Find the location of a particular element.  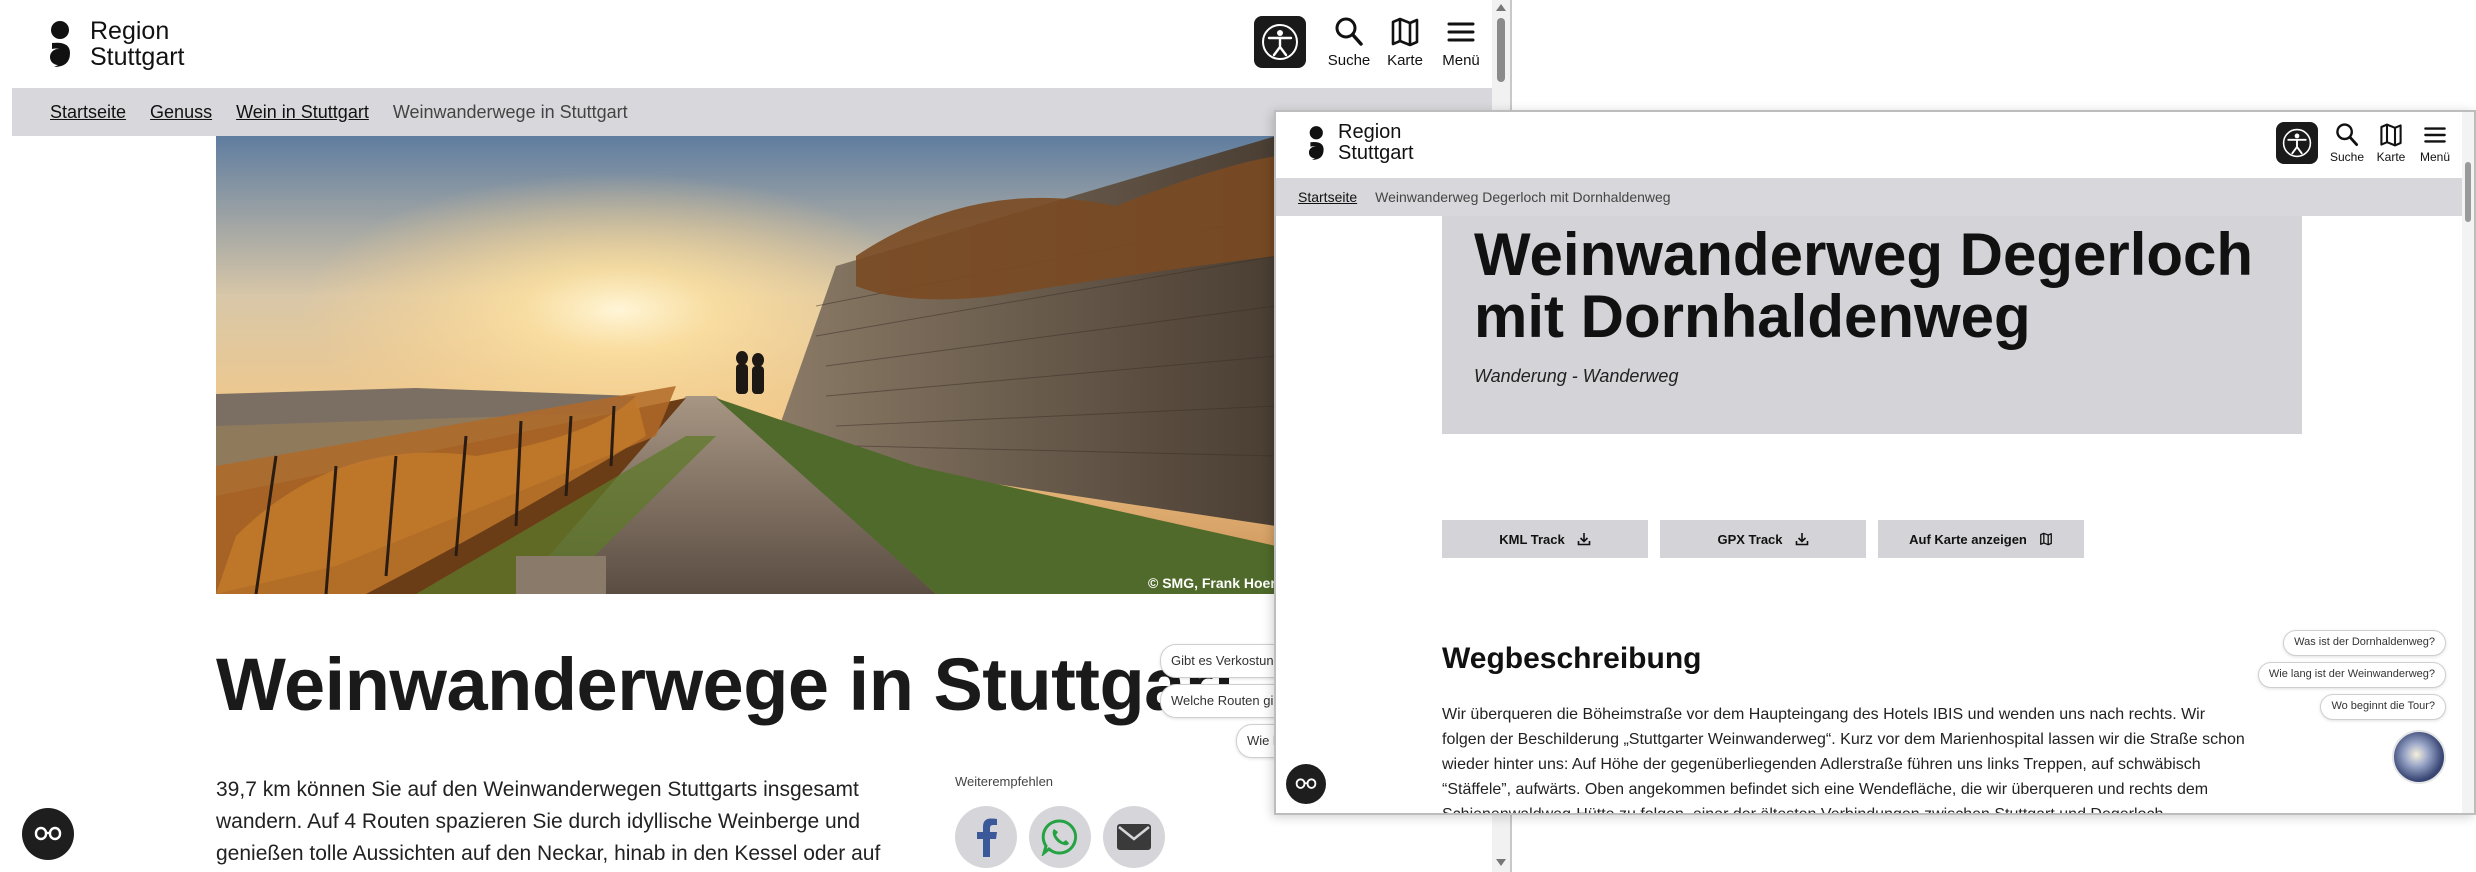

breadcrumb-wein-in-stuttgart: Wein in Stuttgart is located at coordinates (302, 112).